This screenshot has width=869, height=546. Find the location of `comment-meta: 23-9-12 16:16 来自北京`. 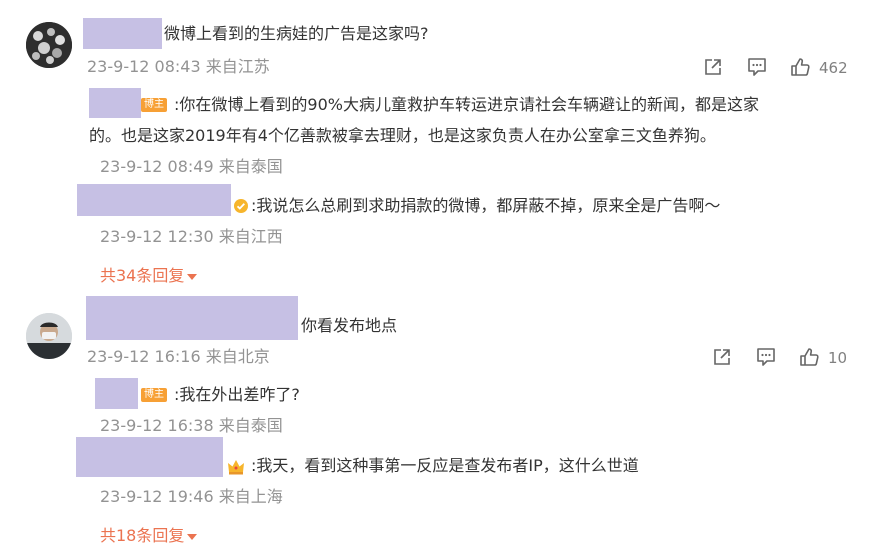

comment-meta: 23-9-12 16:16 来自北京 is located at coordinates (178, 356).